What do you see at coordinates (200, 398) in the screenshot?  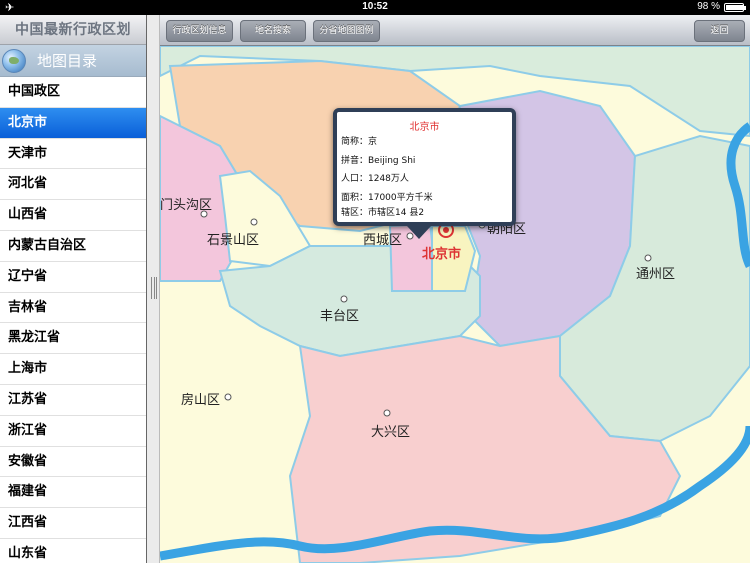 I see `place-label-fangshan: 房山区` at bounding box center [200, 398].